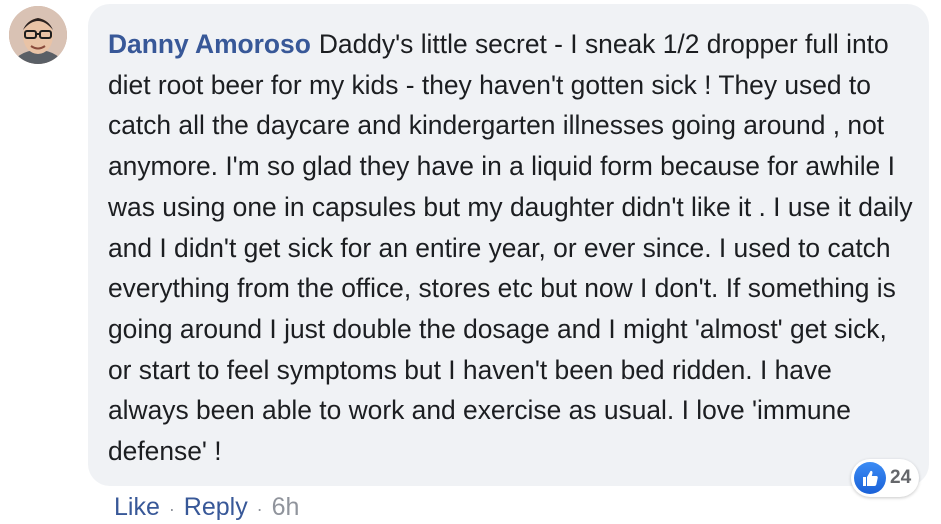  What do you see at coordinates (209, 44) in the screenshot?
I see `author-name: Danny Amoroso` at bounding box center [209, 44].